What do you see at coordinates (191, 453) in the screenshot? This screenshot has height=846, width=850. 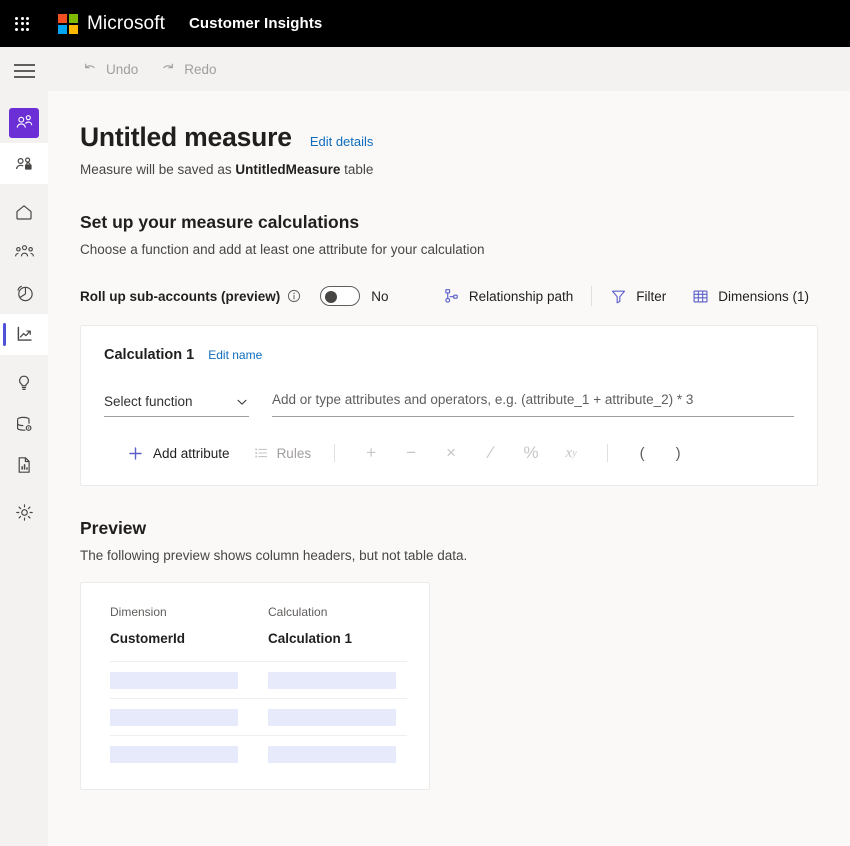 I see `add-attribute-label: Add attribute` at bounding box center [191, 453].